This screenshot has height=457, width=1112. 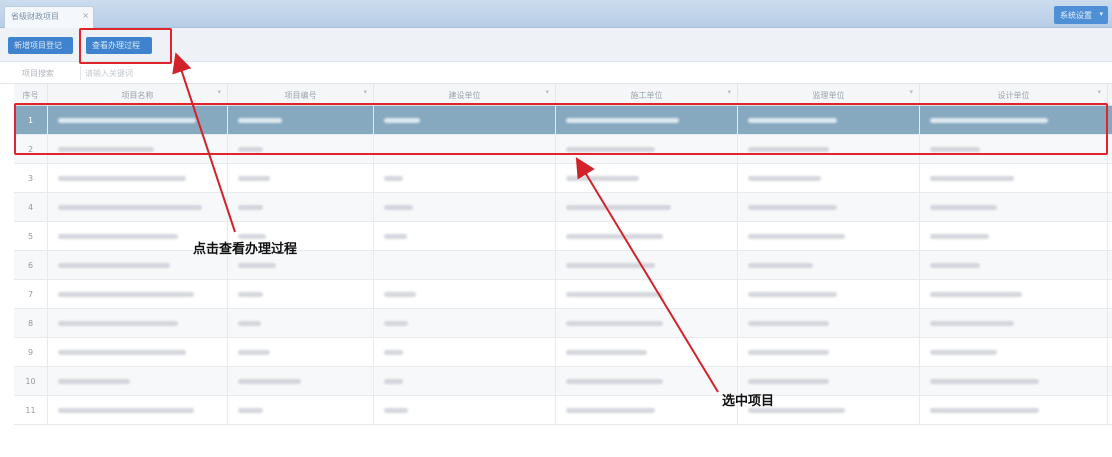 What do you see at coordinates (245, 249) in the screenshot?
I see `click-hint-annotation: 点击查看办理过程` at bounding box center [245, 249].